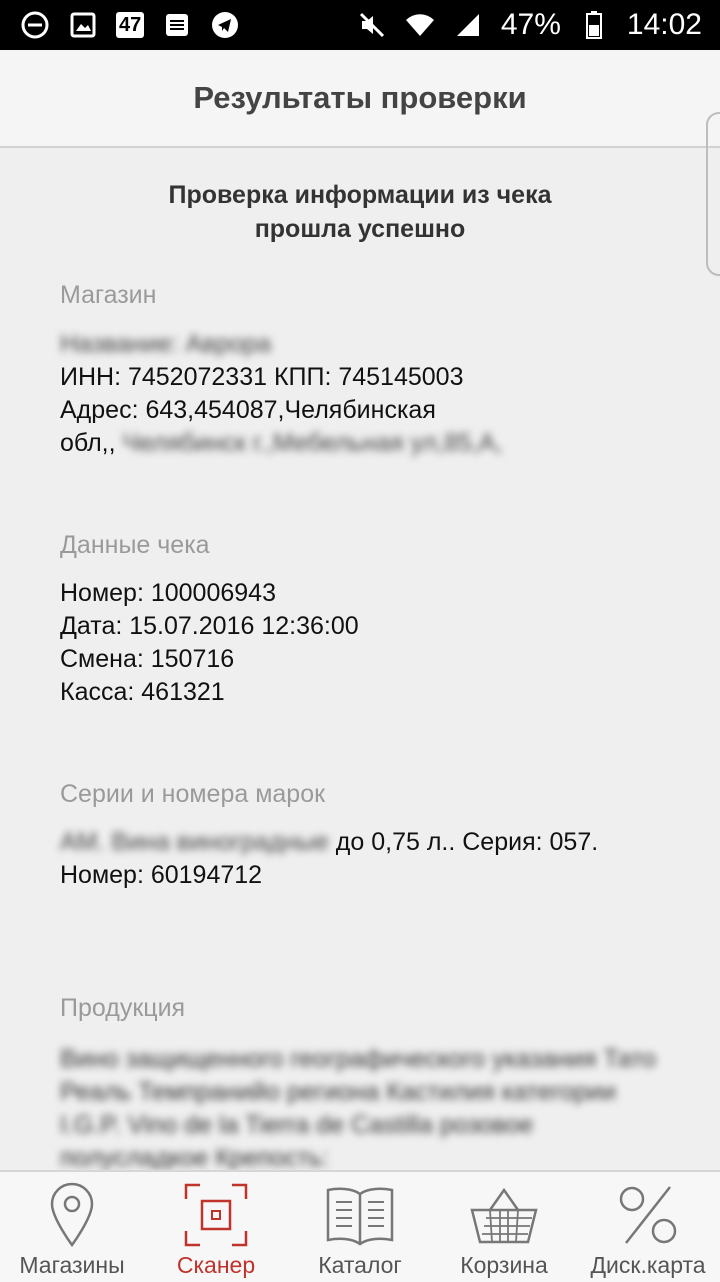  Describe the element at coordinates (72, 1215) in the screenshot. I see `map-pin-icon` at that location.